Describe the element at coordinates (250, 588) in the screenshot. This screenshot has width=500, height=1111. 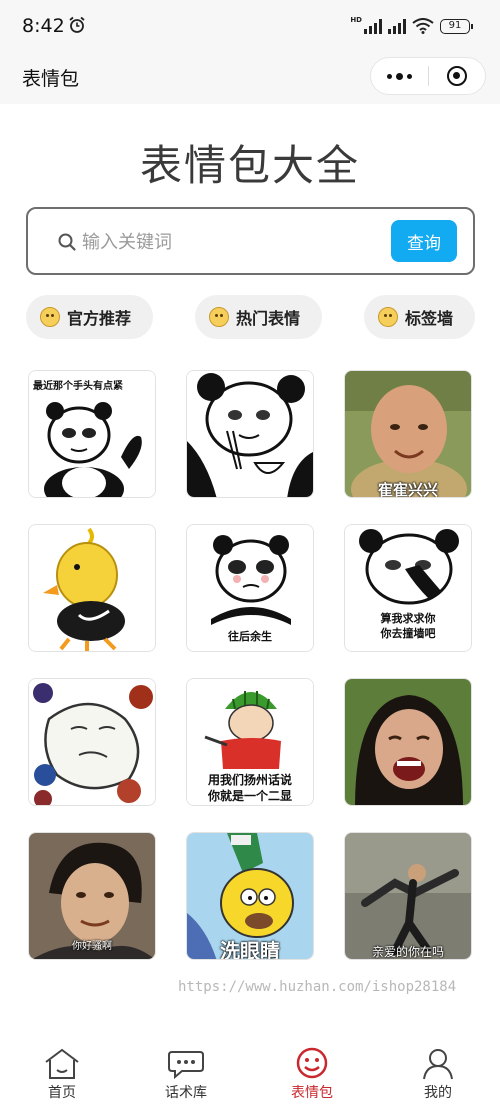
I see `meme-tile: 往后余生` at that location.